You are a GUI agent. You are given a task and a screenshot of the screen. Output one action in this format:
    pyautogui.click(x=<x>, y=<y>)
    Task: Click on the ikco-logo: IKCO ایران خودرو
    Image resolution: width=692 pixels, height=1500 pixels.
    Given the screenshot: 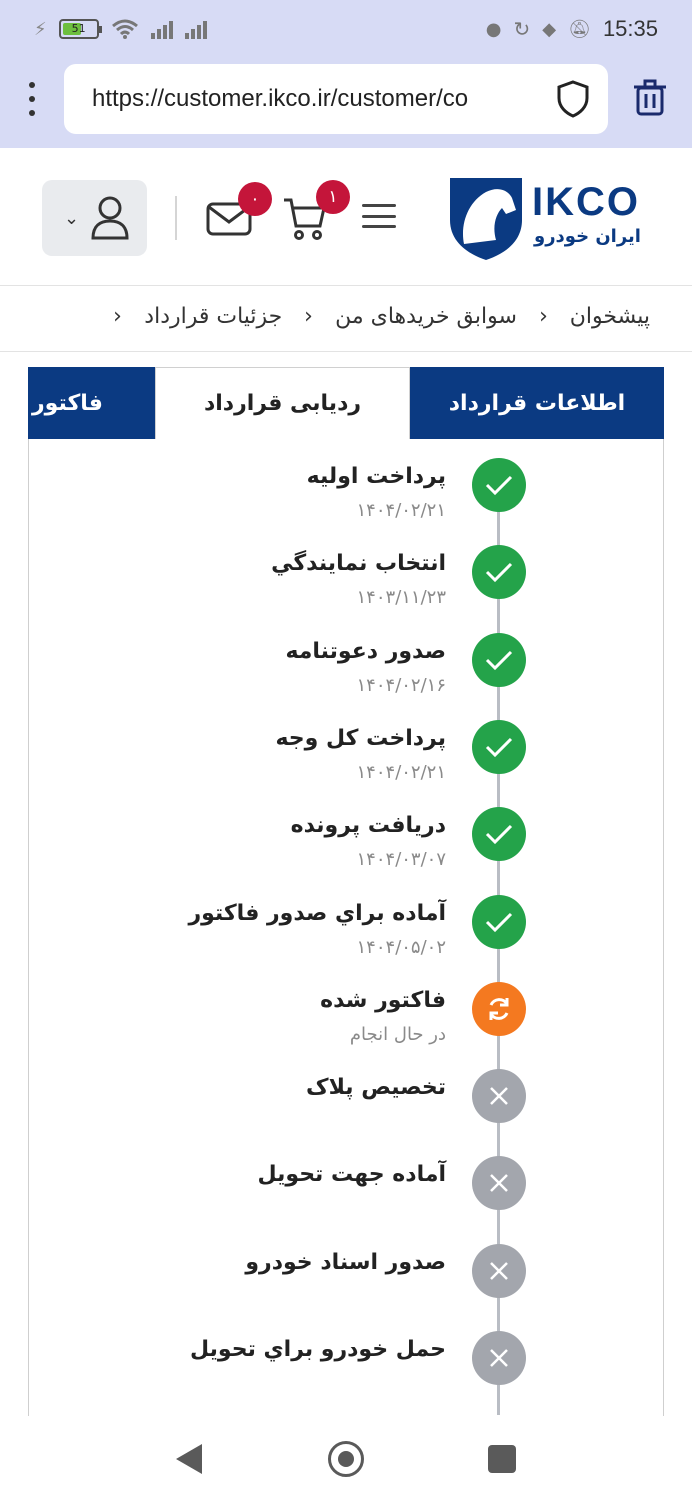 What is the action you would take?
    pyautogui.click(x=546, y=219)
    